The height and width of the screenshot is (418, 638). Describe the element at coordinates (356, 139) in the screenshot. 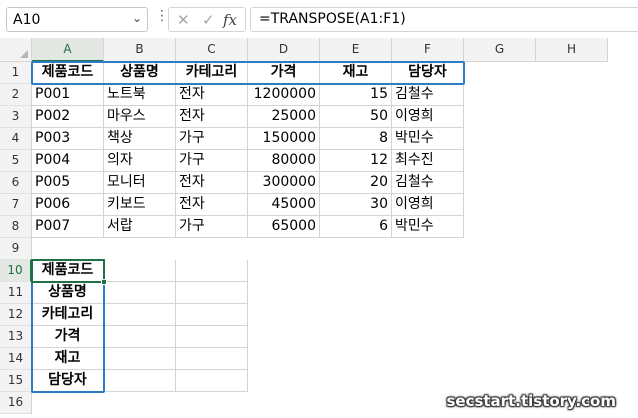

I see `table-cell: 8` at that location.